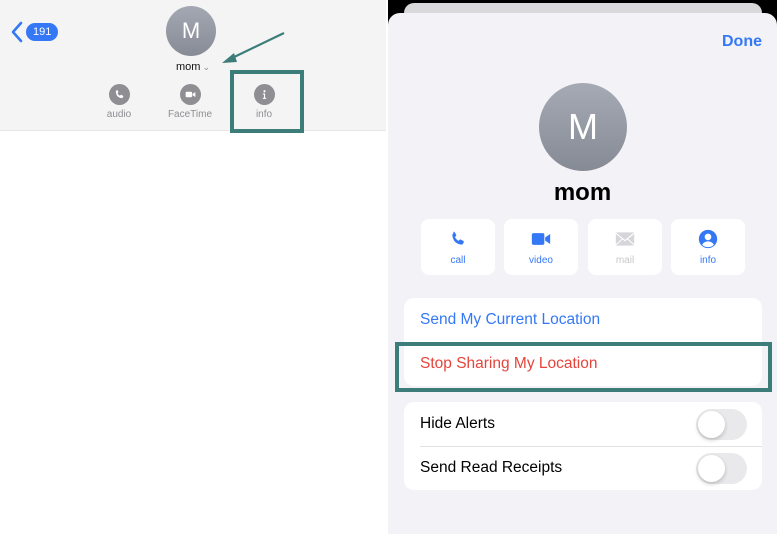  What do you see at coordinates (582, 192) in the screenshot?
I see `contact-name-title: mom` at bounding box center [582, 192].